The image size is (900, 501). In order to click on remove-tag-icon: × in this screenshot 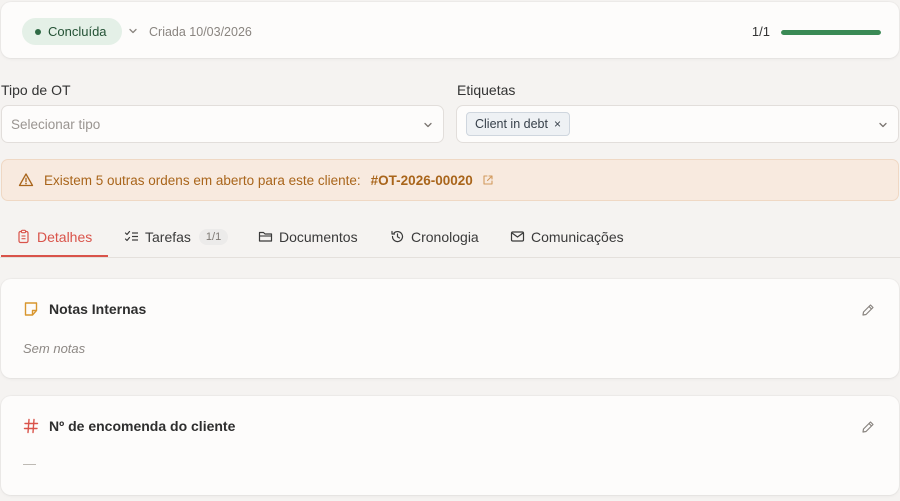, I will do `click(557, 124)`.